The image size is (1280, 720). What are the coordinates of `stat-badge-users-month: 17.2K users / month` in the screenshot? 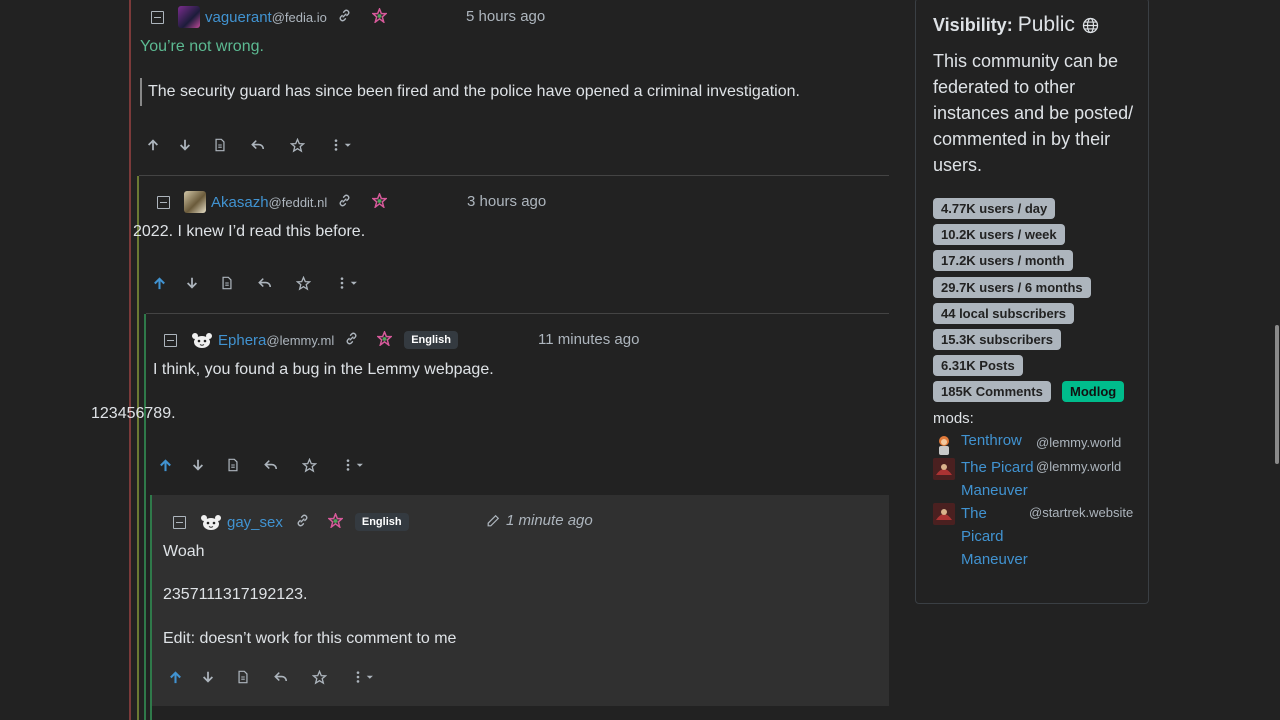 It's located at (1003, 260).